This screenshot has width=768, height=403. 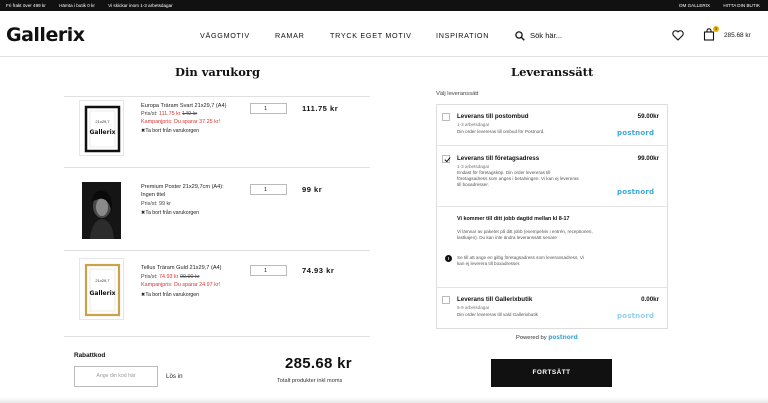 What do you see at coordinates (473, 184) in the screenshot?
I see `delivery-option-description: till boxadresser.` at bounding box center [473, 184].